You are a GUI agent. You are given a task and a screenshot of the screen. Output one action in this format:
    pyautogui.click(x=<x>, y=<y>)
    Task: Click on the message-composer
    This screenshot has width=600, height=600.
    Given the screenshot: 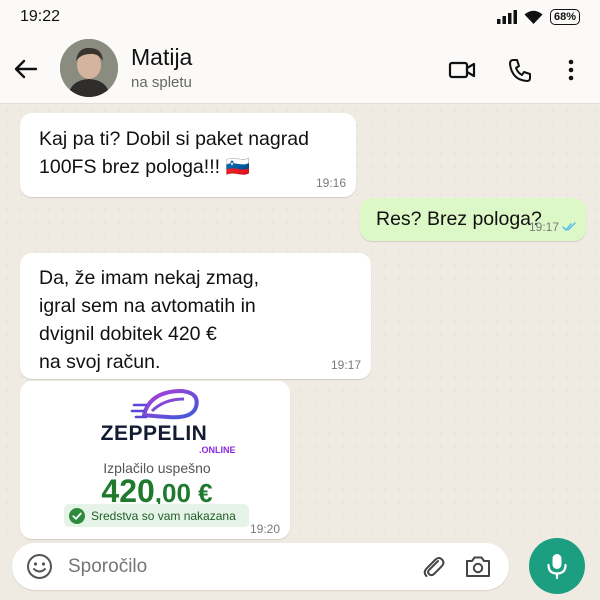 What is the action you would take?
    pyautogui.click(x=260, y=566)
    